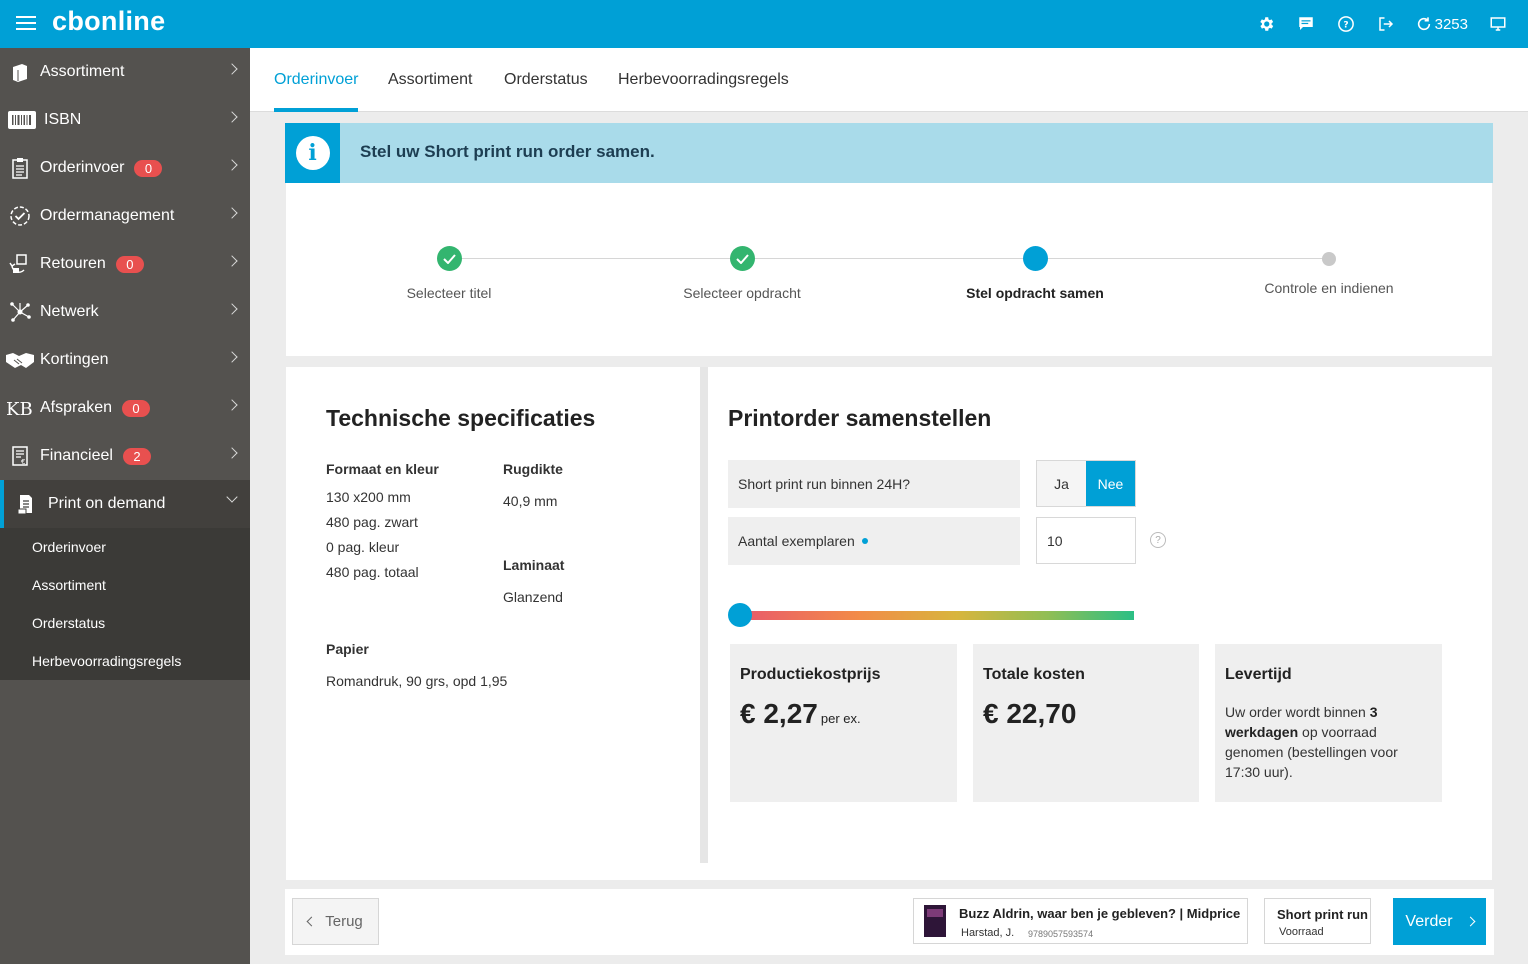  Describe the element at coordinates (533, 597) in the screenshot. I see `laminate-value: Glanzend` at that location.